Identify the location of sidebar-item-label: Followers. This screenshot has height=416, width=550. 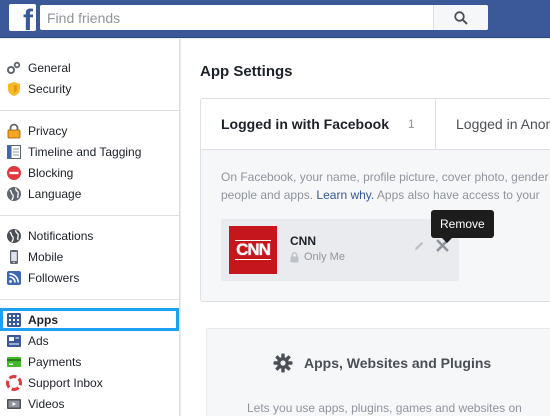
(54, 277).